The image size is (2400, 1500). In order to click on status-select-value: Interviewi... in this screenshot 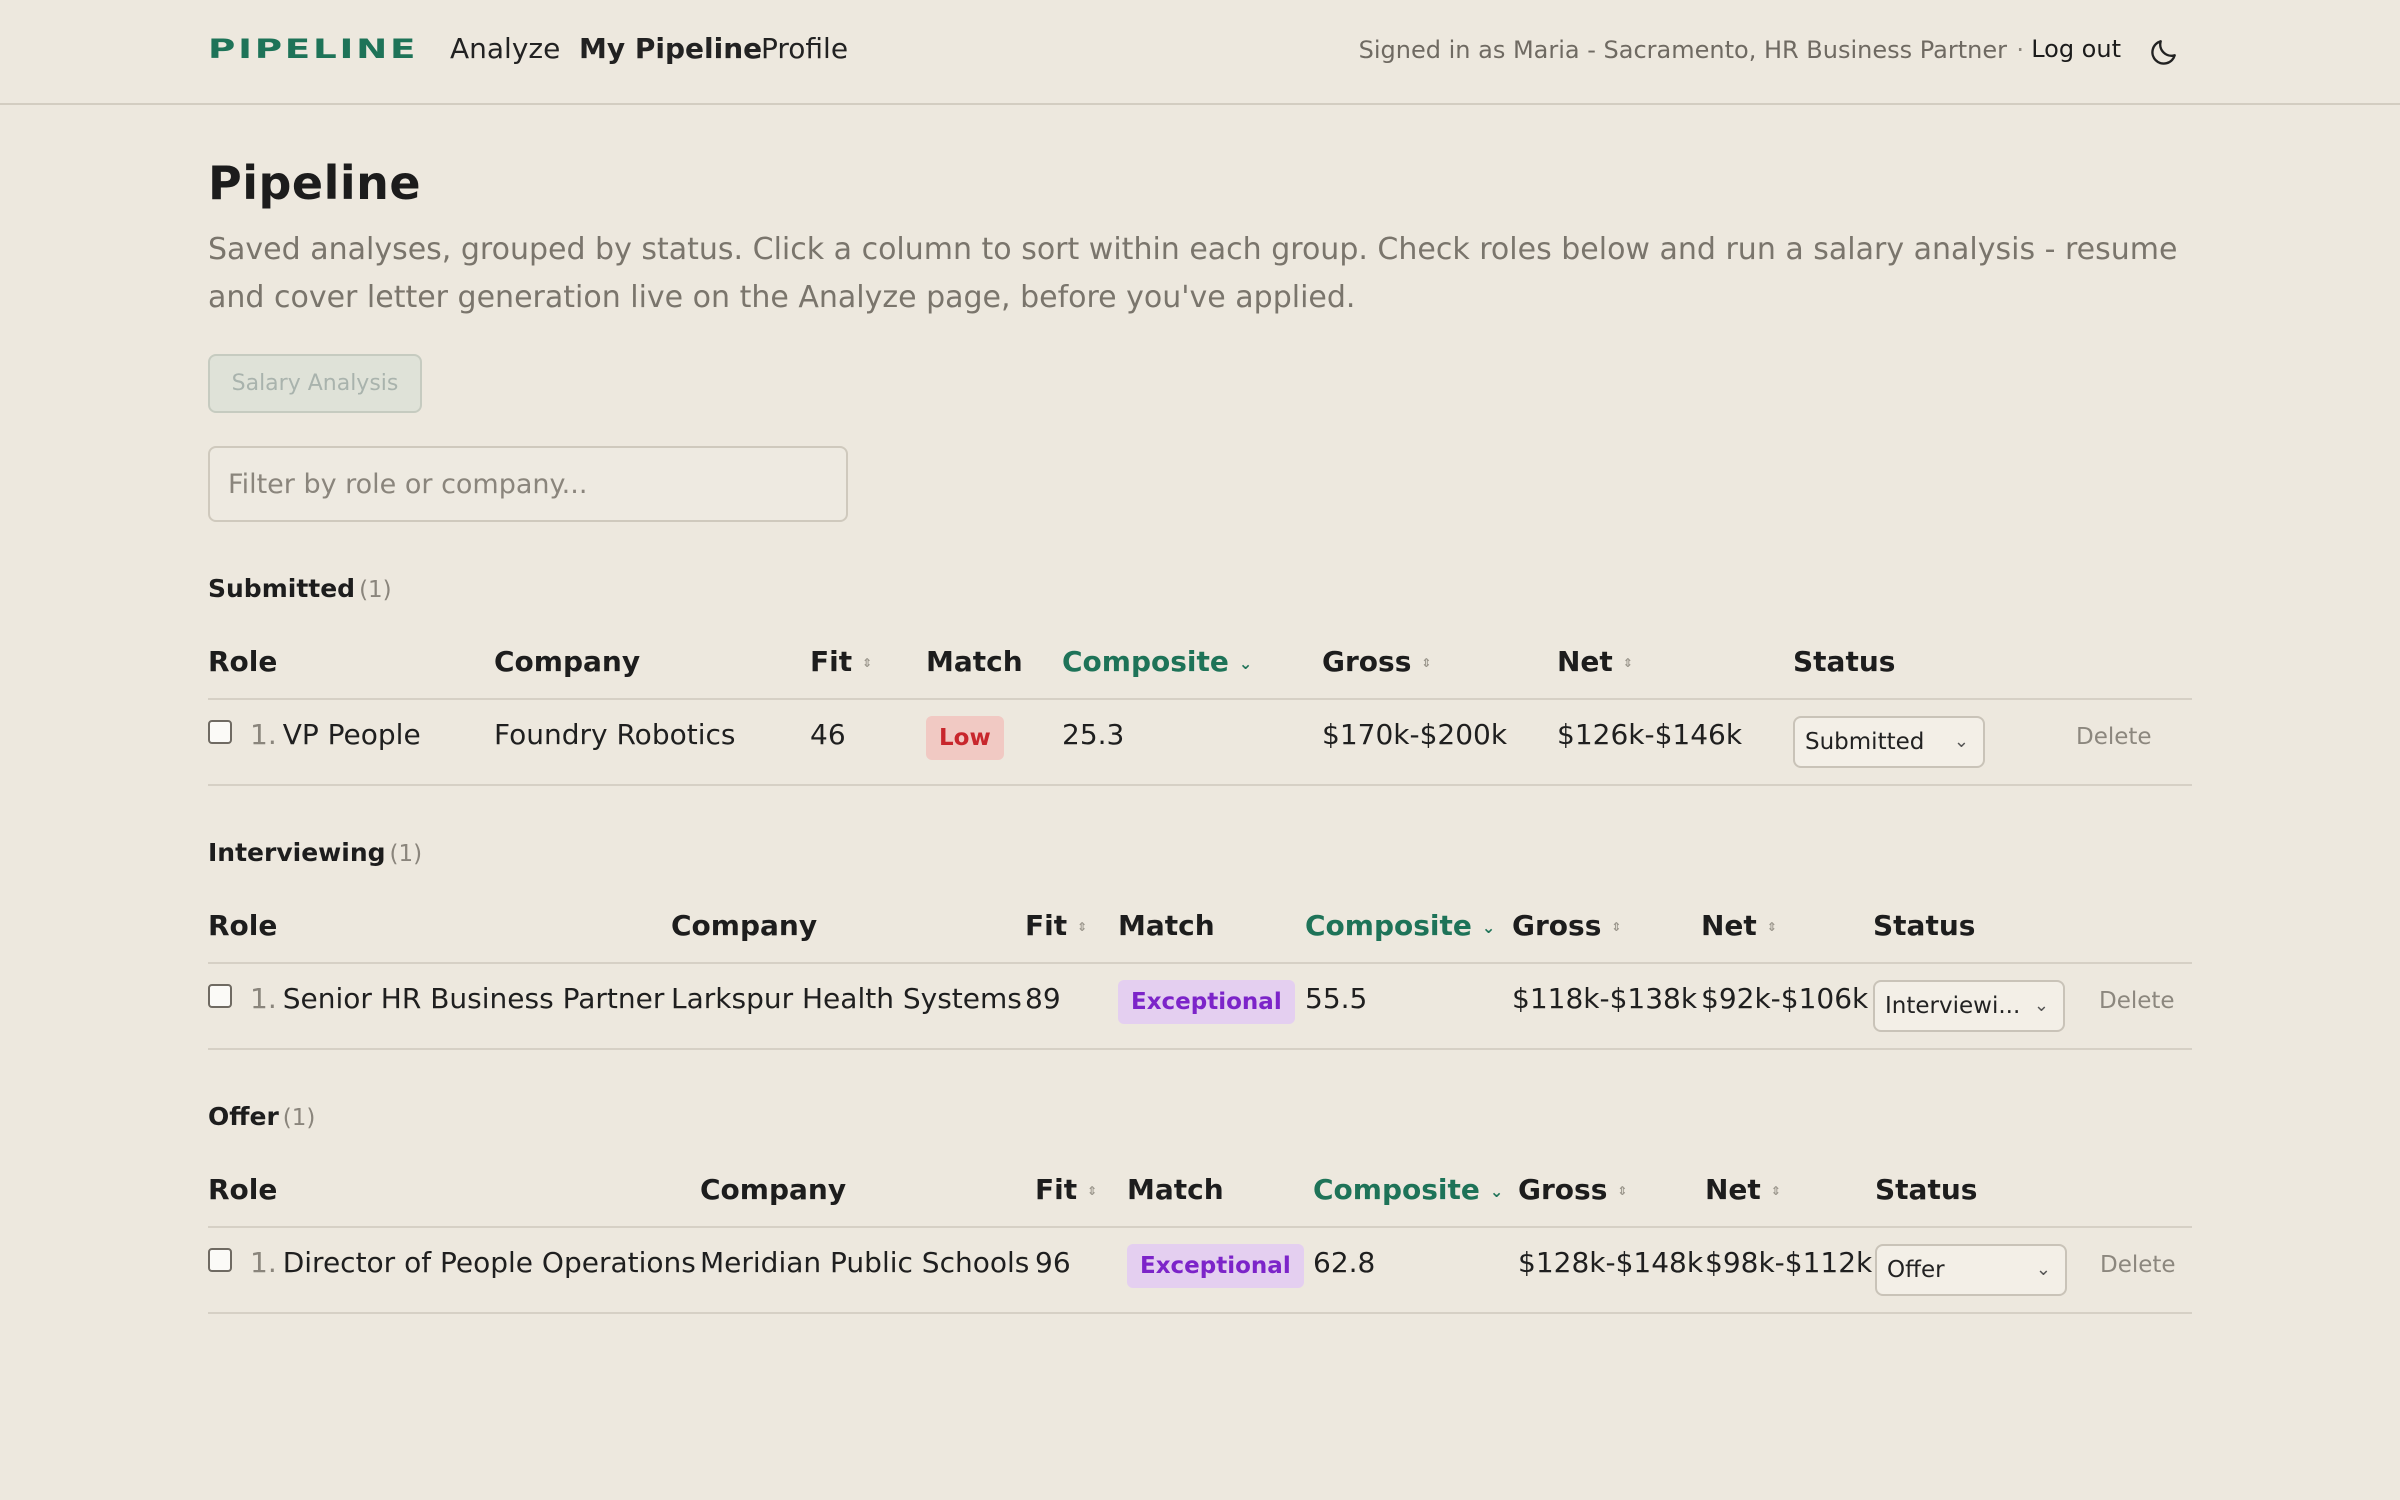, I will do `click(1953, 1006)`.